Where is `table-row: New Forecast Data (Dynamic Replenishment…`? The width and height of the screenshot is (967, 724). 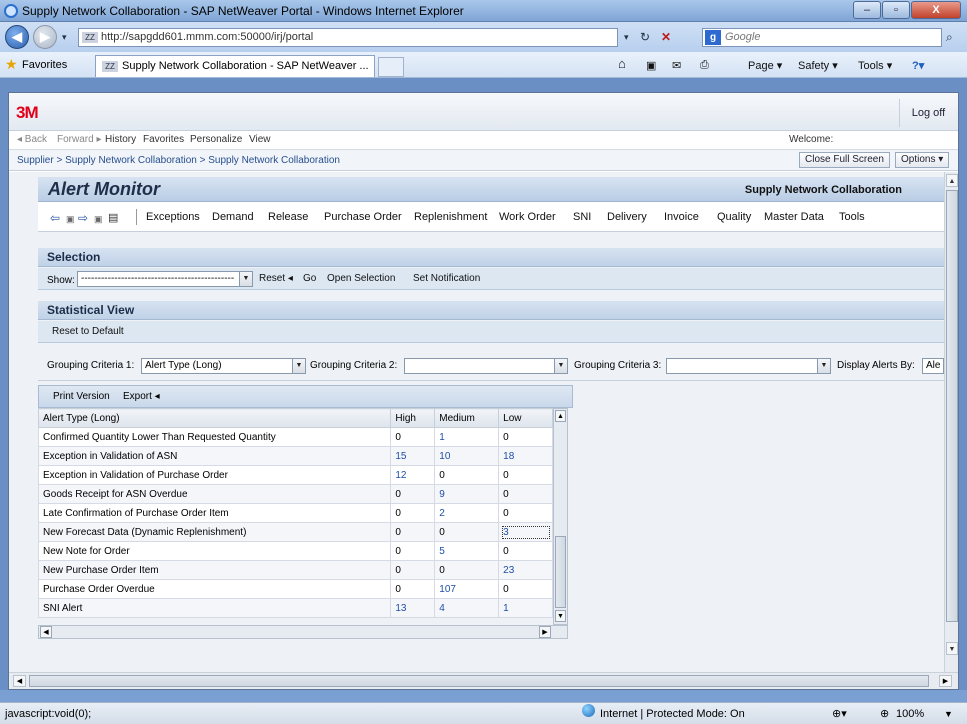
table-row: New Forecast Data (Dynamic Replenishment… is located at coordinates (295, 532).